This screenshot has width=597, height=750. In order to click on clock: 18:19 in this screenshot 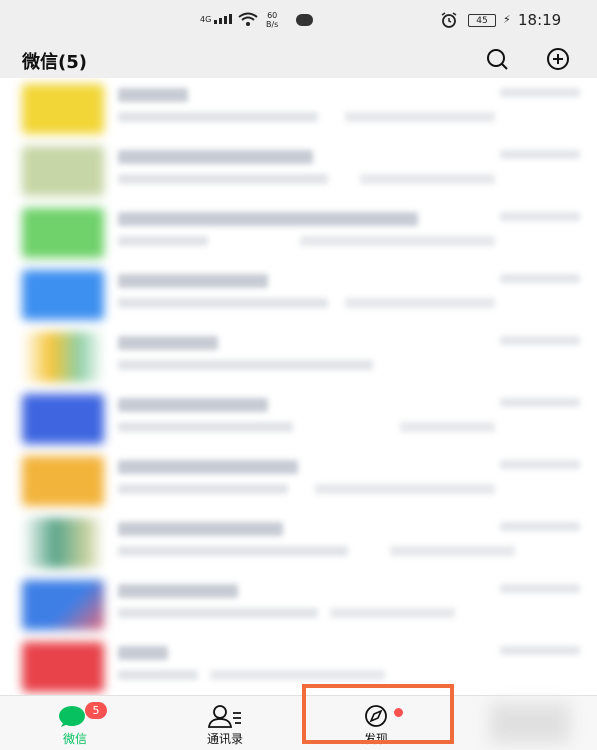, I will do `click(540, 20)`.